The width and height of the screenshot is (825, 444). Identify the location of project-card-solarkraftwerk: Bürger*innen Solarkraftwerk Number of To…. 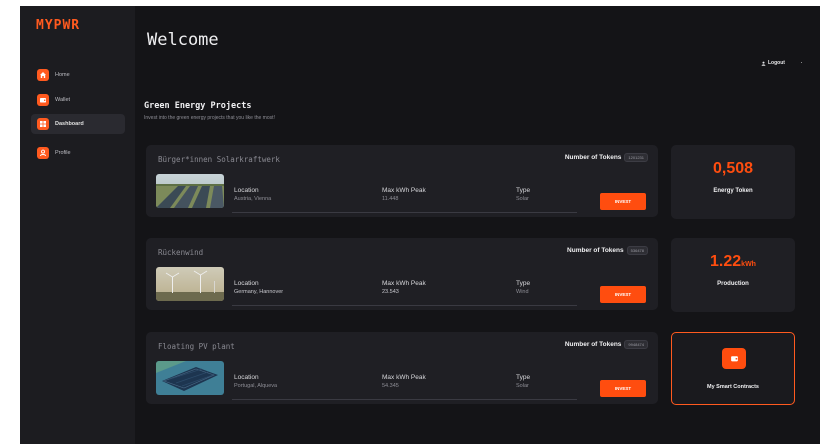
(402, 181).